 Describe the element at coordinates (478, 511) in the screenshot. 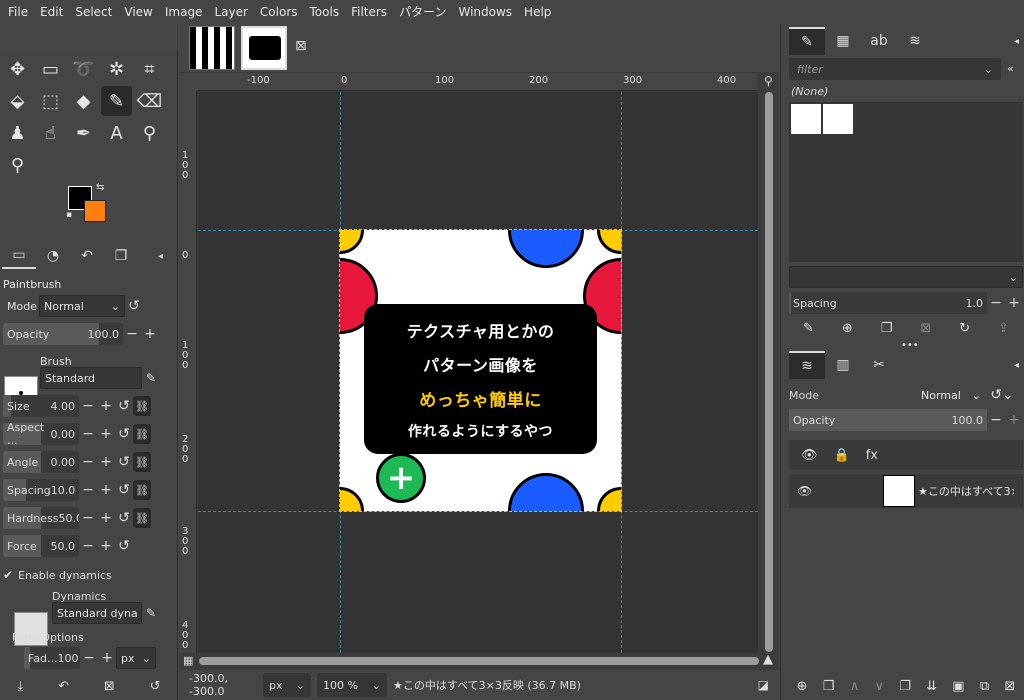

I see `guide-horizontal` at that location.